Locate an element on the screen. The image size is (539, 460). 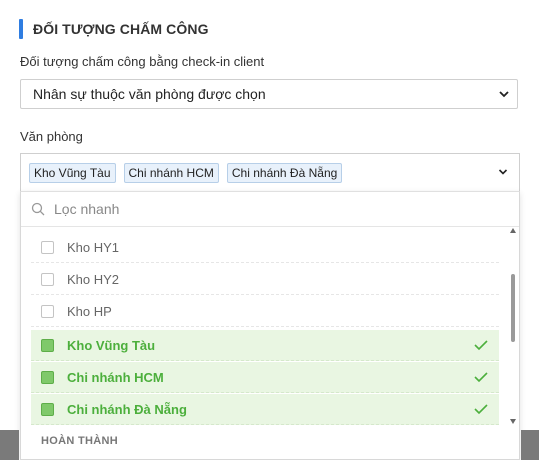
section-title: ĐỐI TƯỢNG CHẤM CÔNG is located at coordinates (121, 29).